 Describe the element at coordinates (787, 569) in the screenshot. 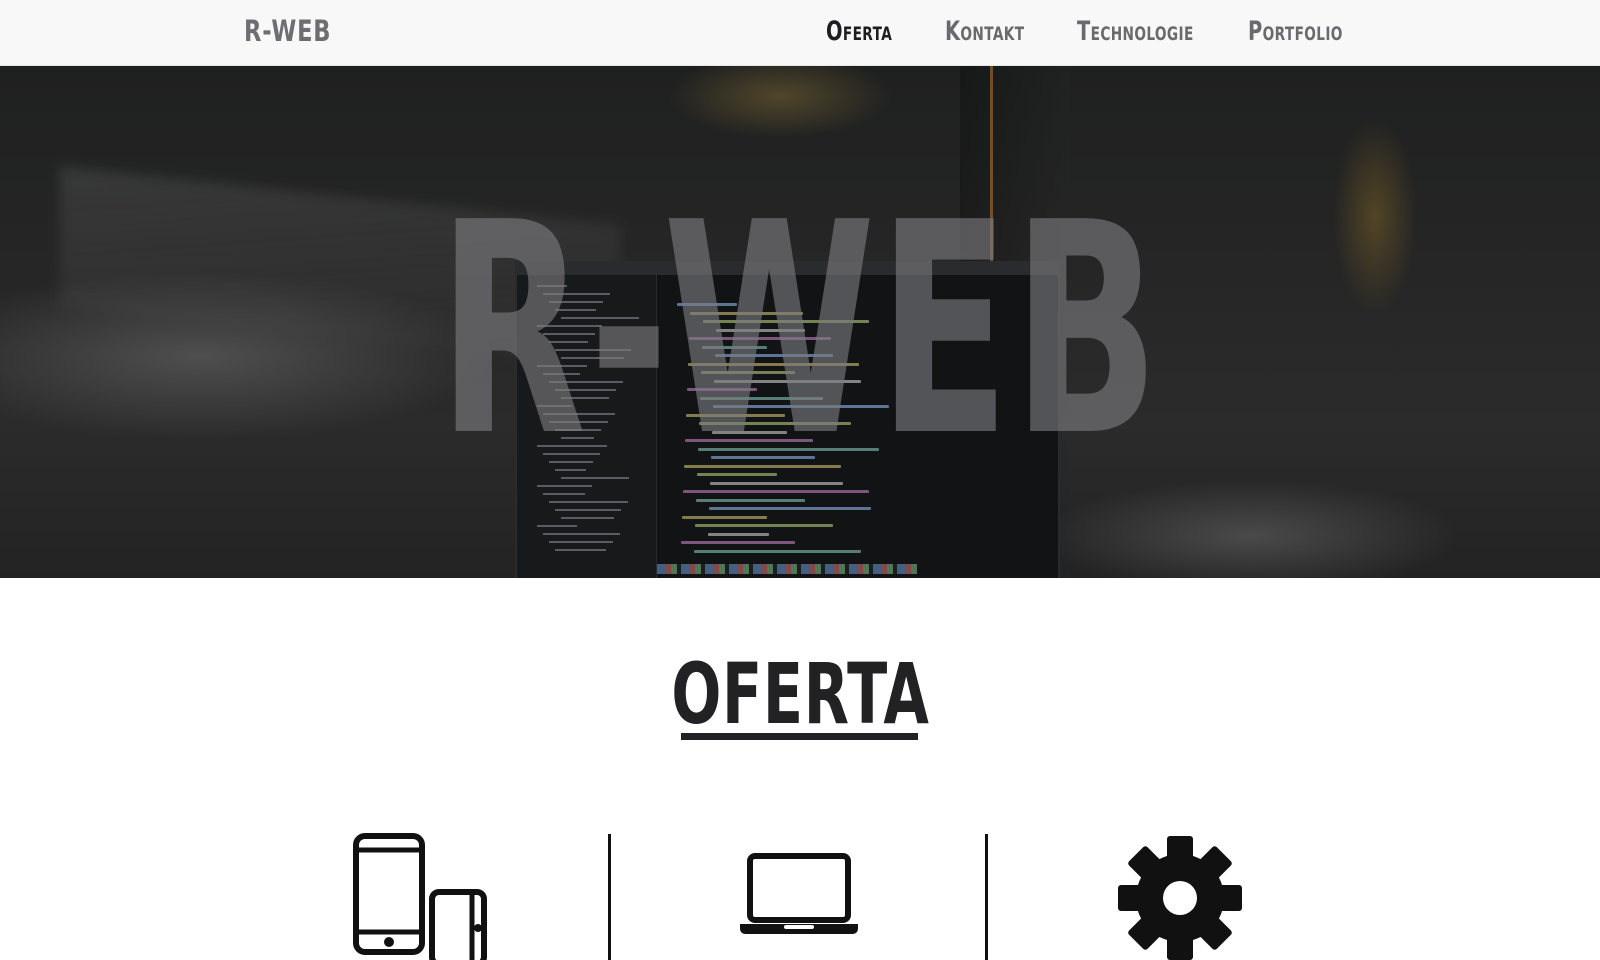

I see `screen-dock` at that location.